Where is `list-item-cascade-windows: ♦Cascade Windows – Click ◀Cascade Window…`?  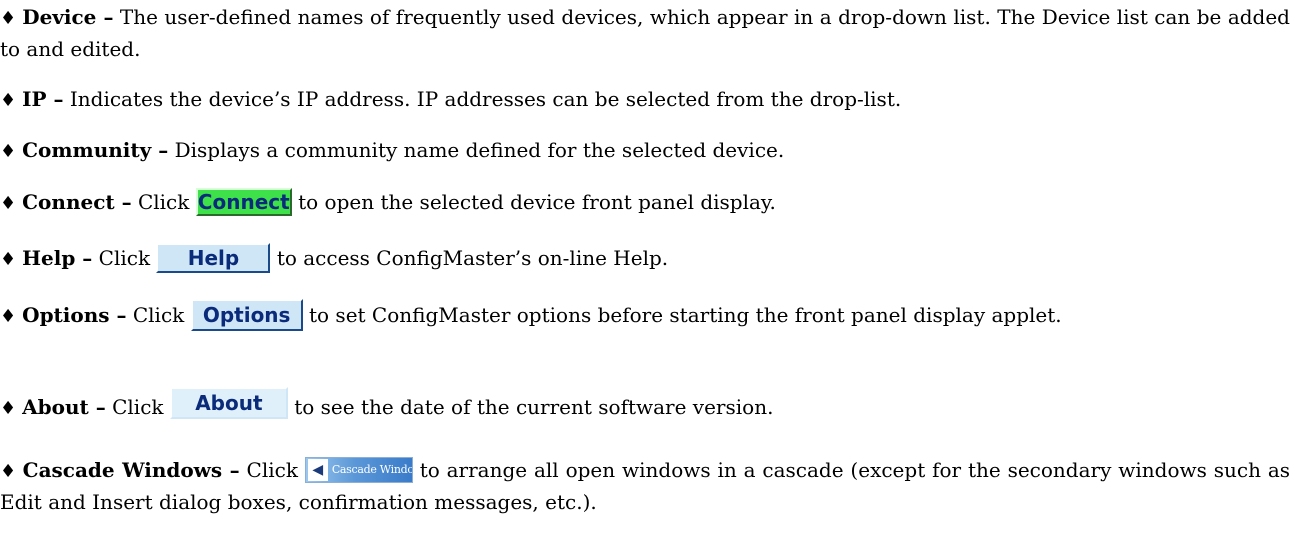
list-item-cascade-windows: ♦Cascade Windows – Click ◀Cascade Window… is located at coordinates (645, 486).